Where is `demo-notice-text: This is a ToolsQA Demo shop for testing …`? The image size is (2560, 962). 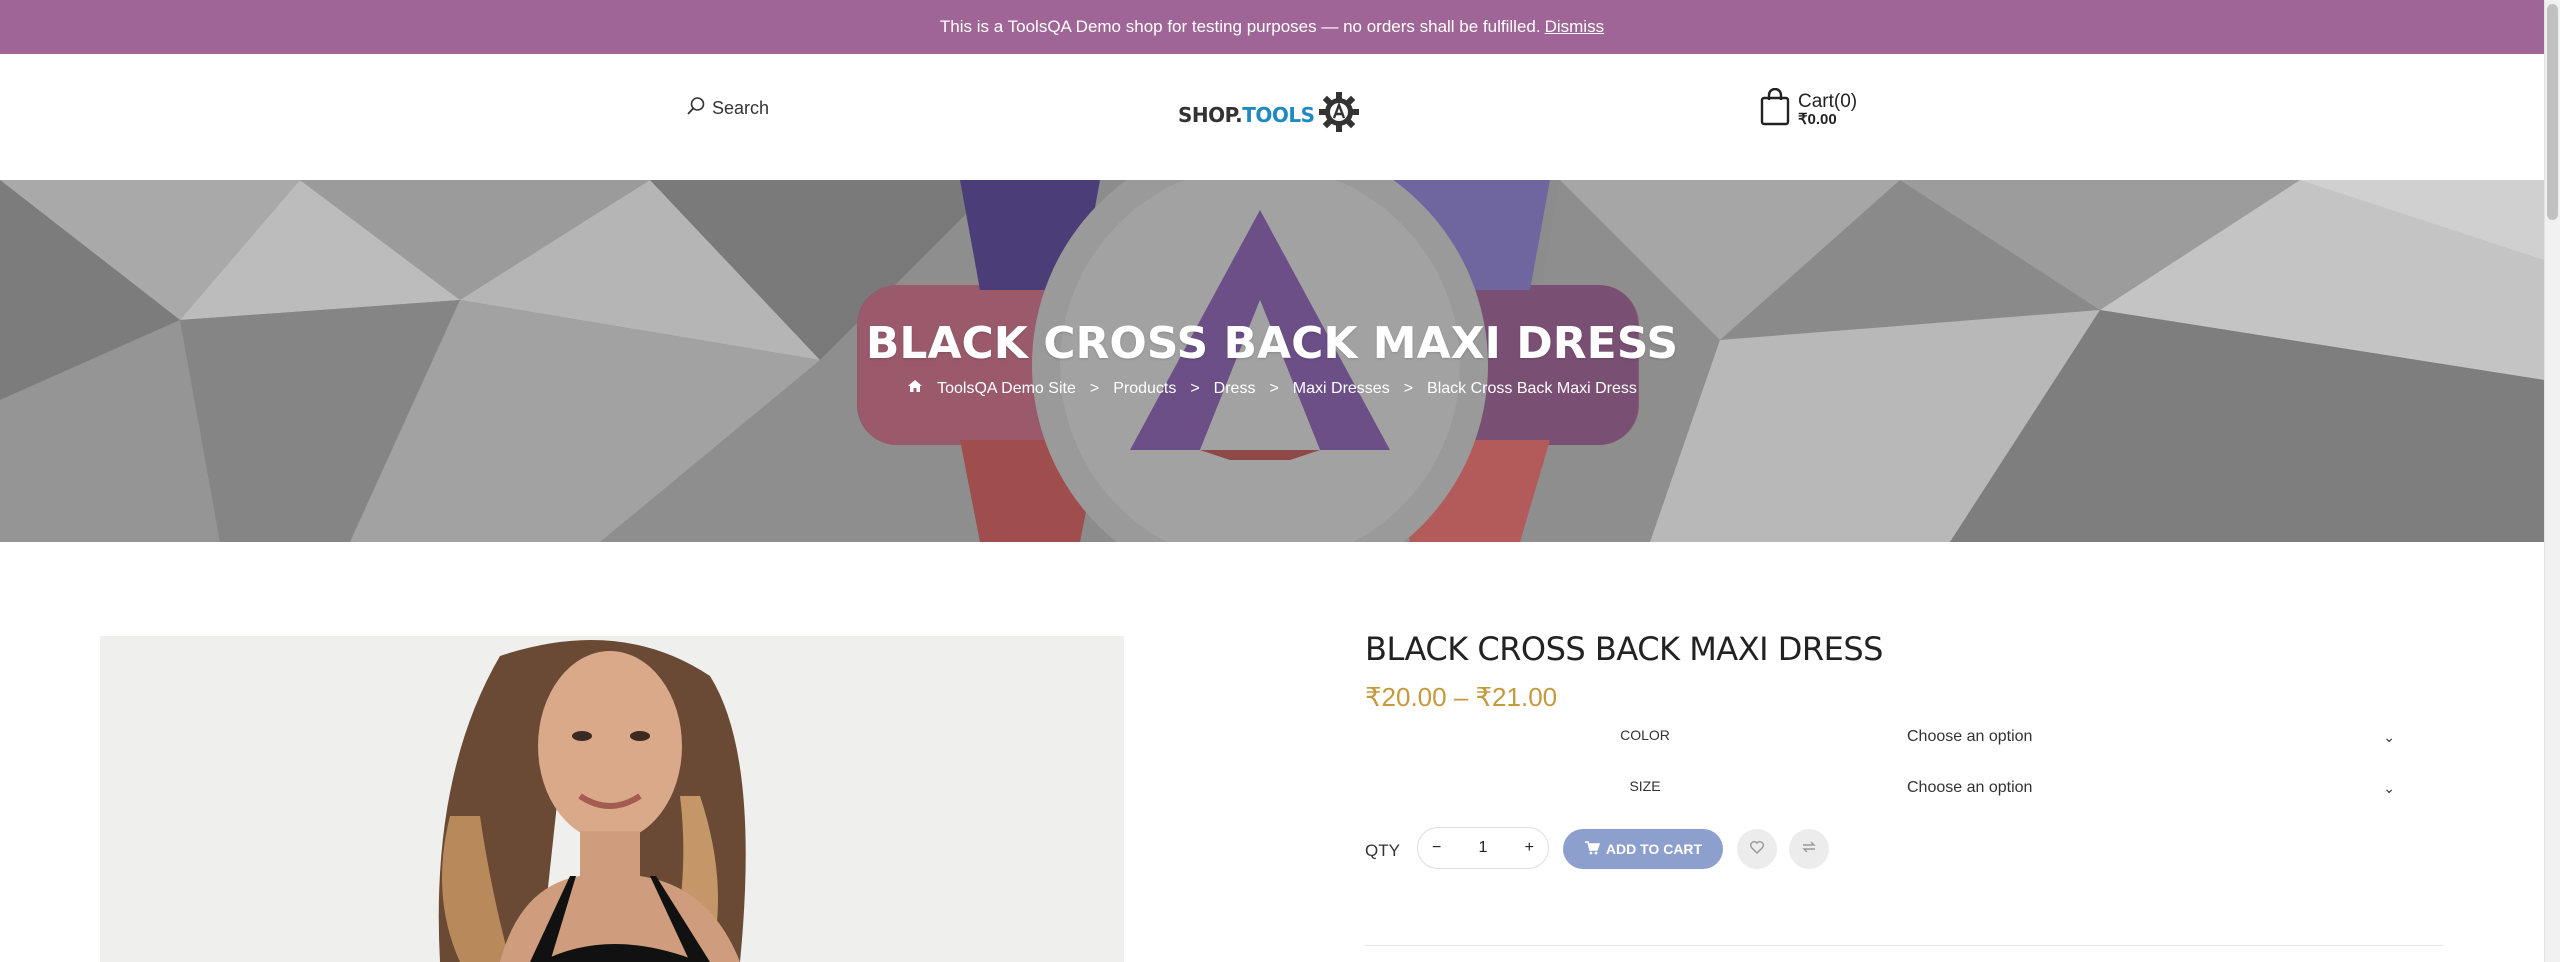
demo-notice-text: This is a ToolsQA Demo shop for testing … is located at coordinates (1240, 26).